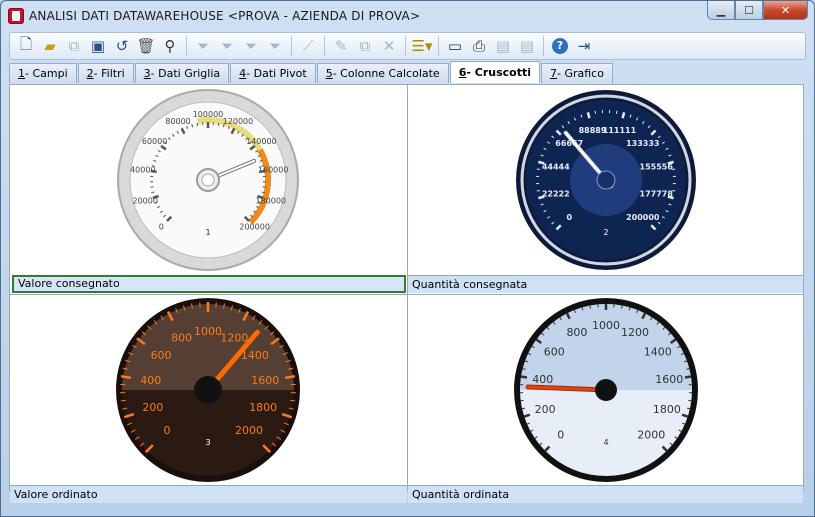  I want to click on tab-7: 7 - Grafico, so click(577, 73).